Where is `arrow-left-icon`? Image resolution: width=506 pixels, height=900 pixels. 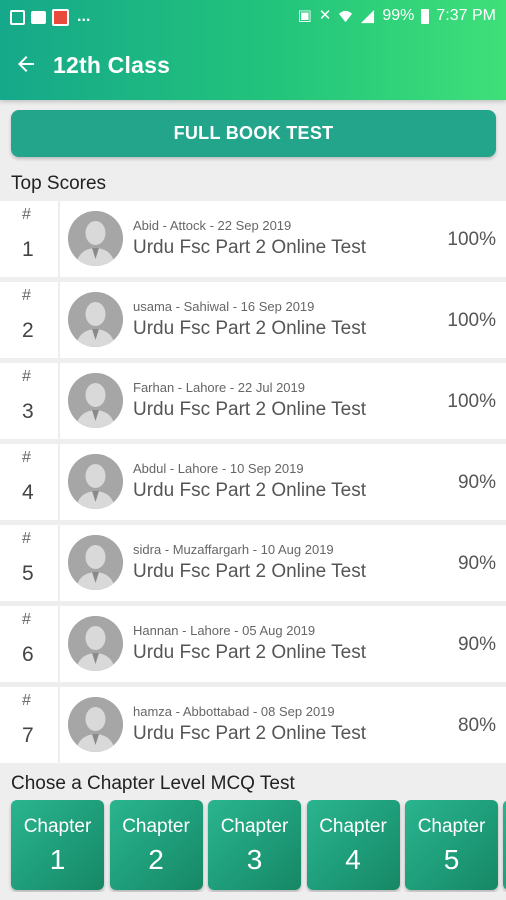
arrow-left-icon is located at coordinates (26, 64).